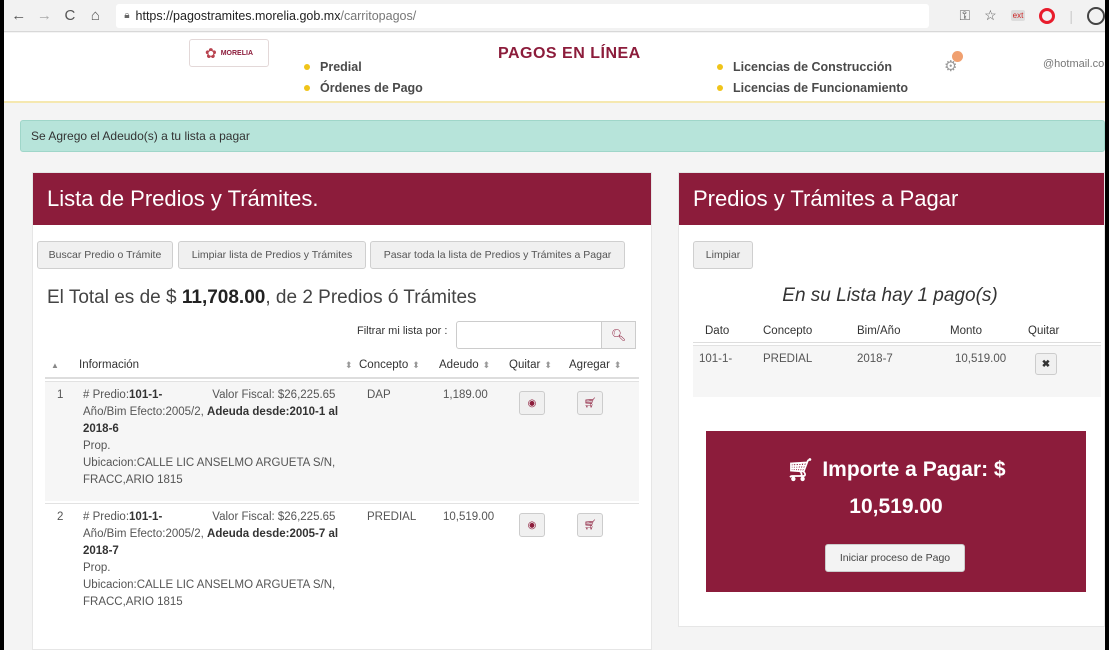  Describe the element at coordinates (223, 297) in the screenshot. I see `total-amount: 11,708.00` at that location.